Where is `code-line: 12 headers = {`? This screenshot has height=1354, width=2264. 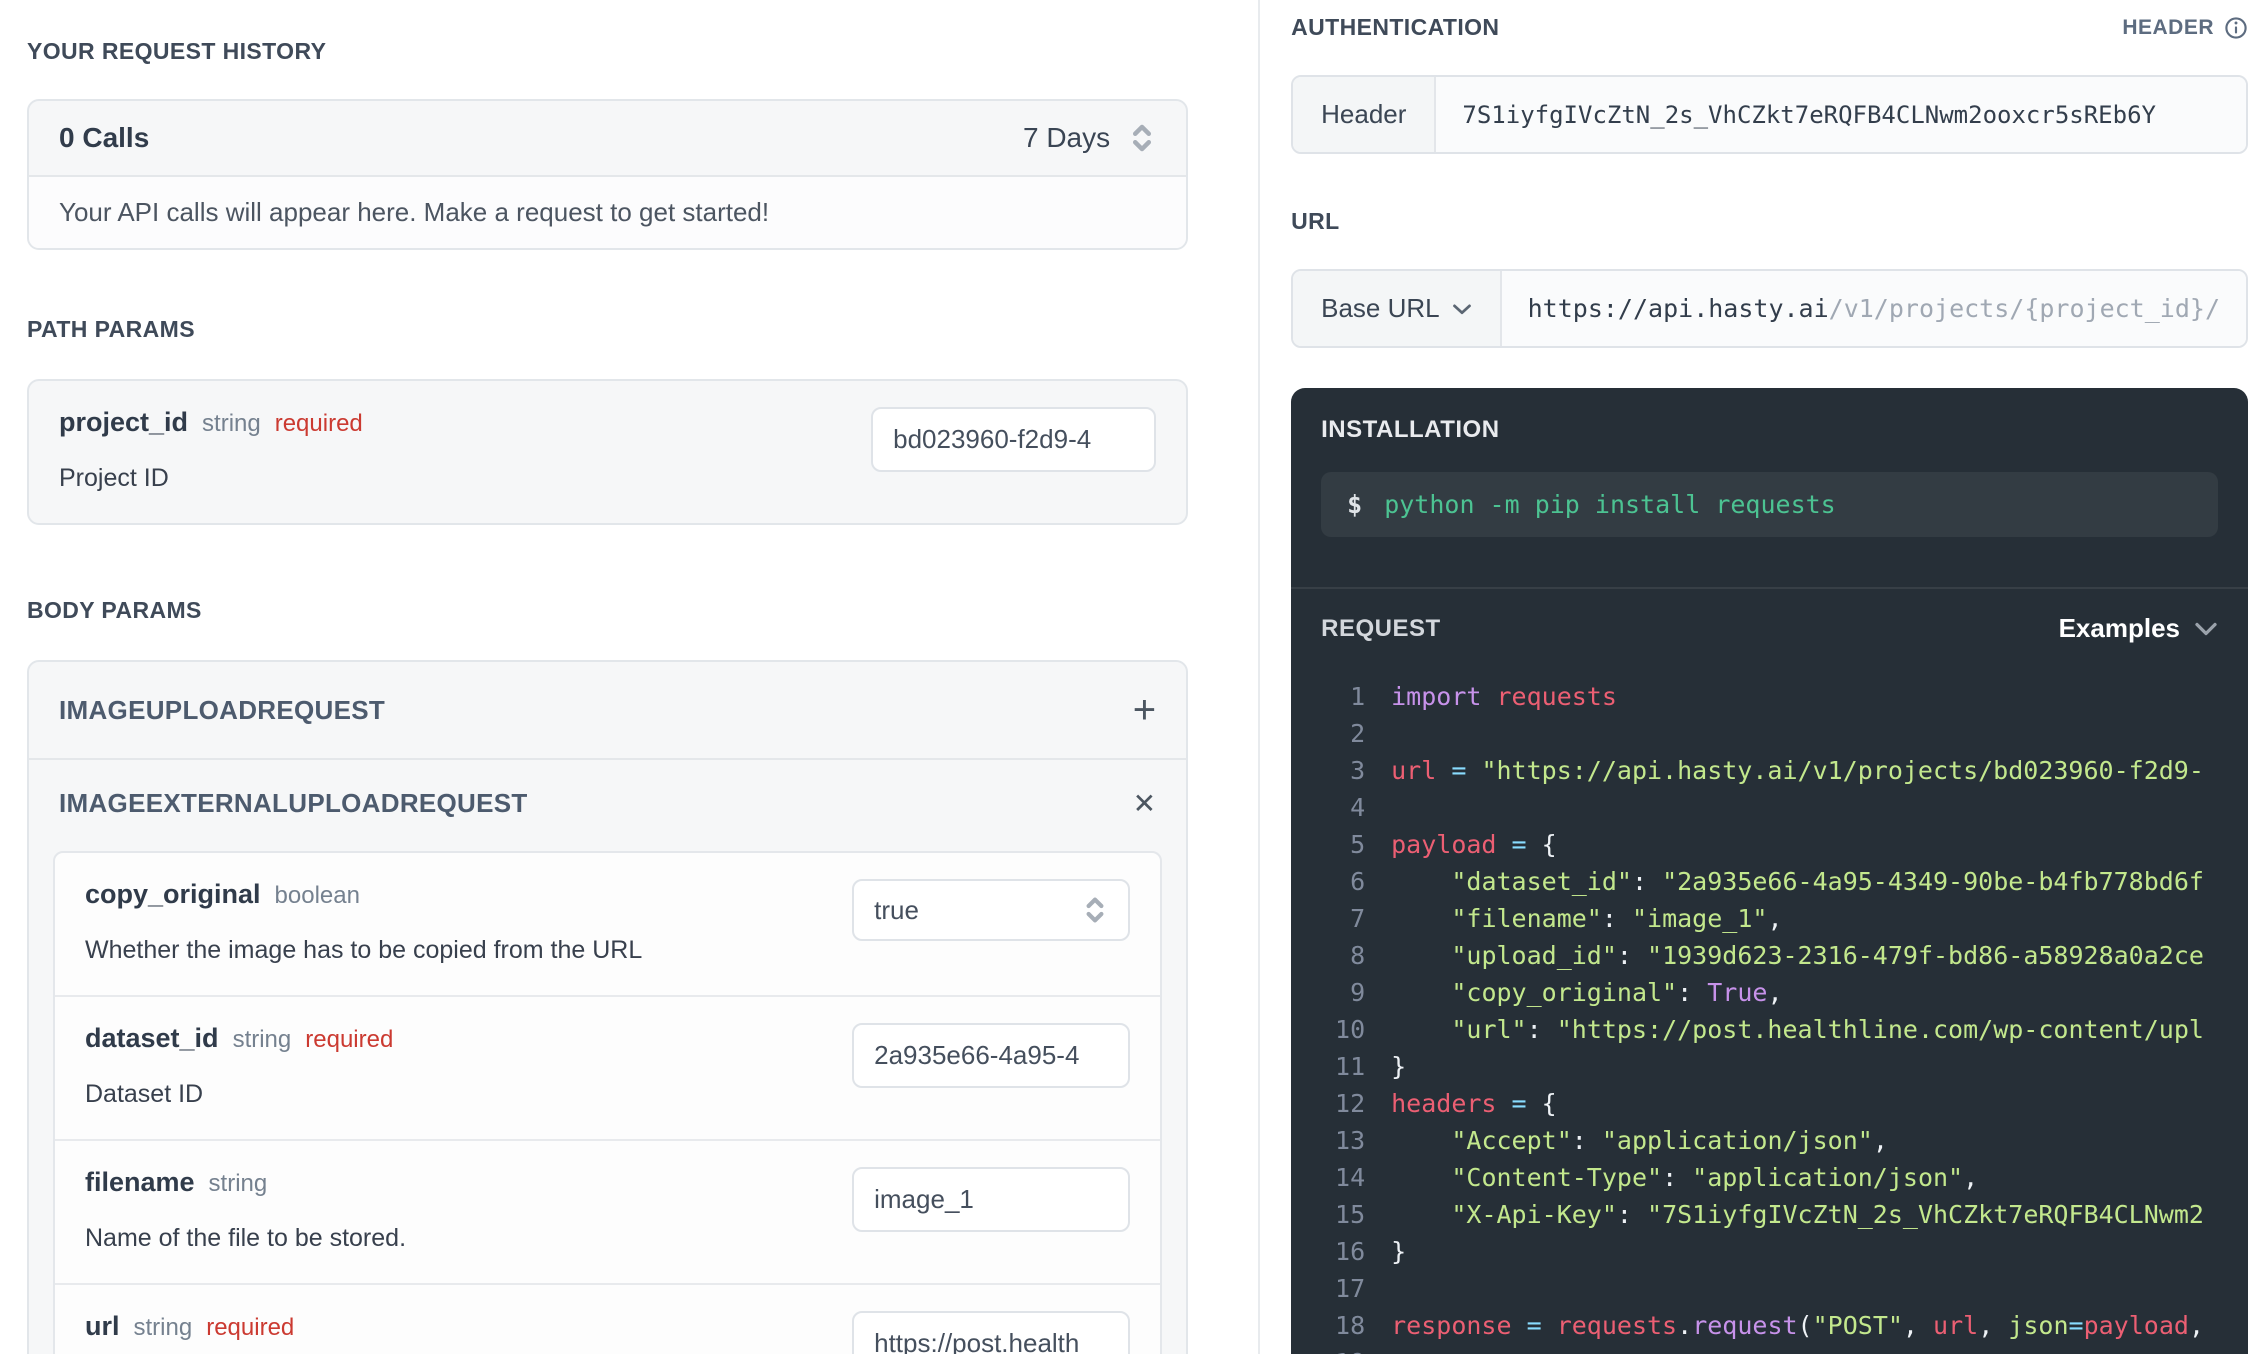
code-line: 12 headers = { is located at coordinates (1784, 1103).